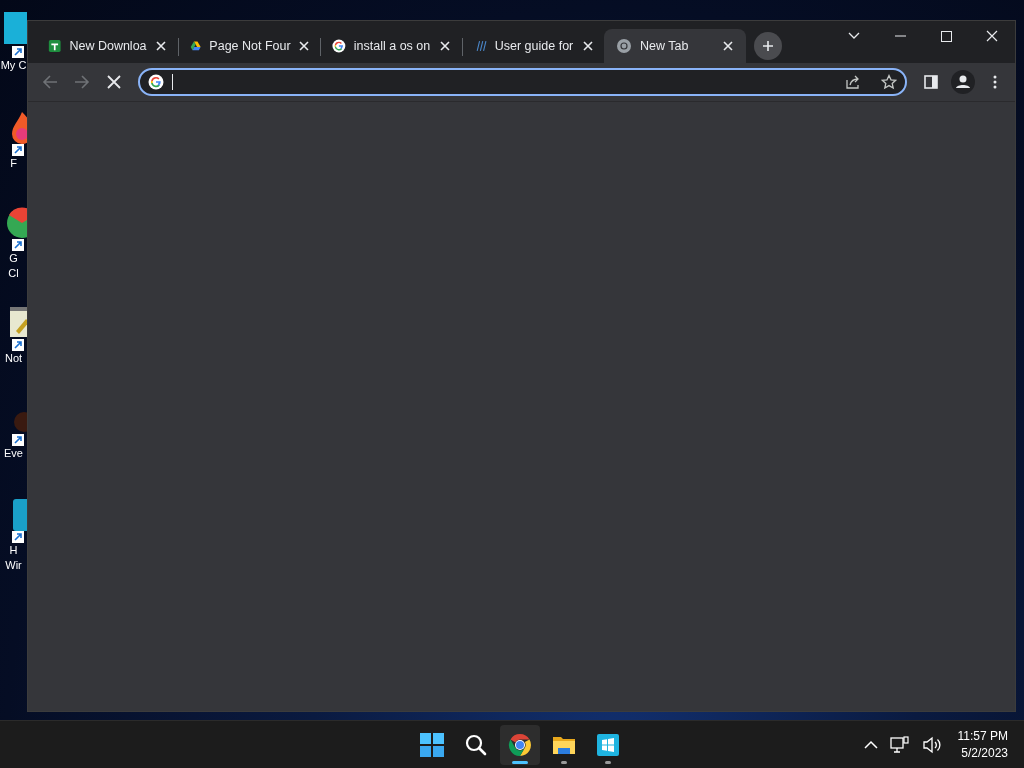 The width and height of the screenshot is (1024, 768). Describe the element at coordinates (946, 36) in the screenshot. I see `maximize-icon` at that location.